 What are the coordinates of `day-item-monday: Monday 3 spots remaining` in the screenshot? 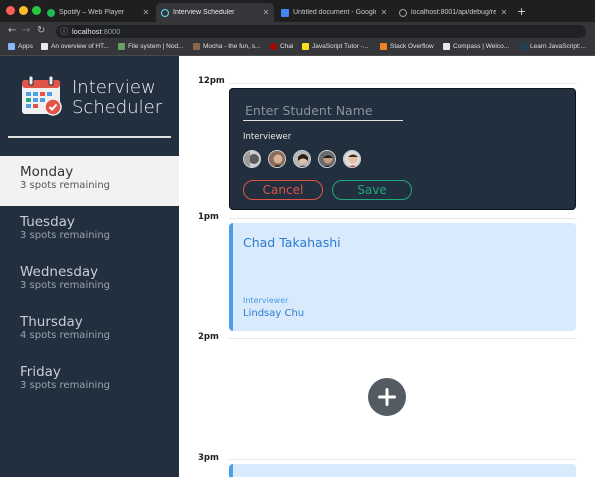 It's located at (89, 181).